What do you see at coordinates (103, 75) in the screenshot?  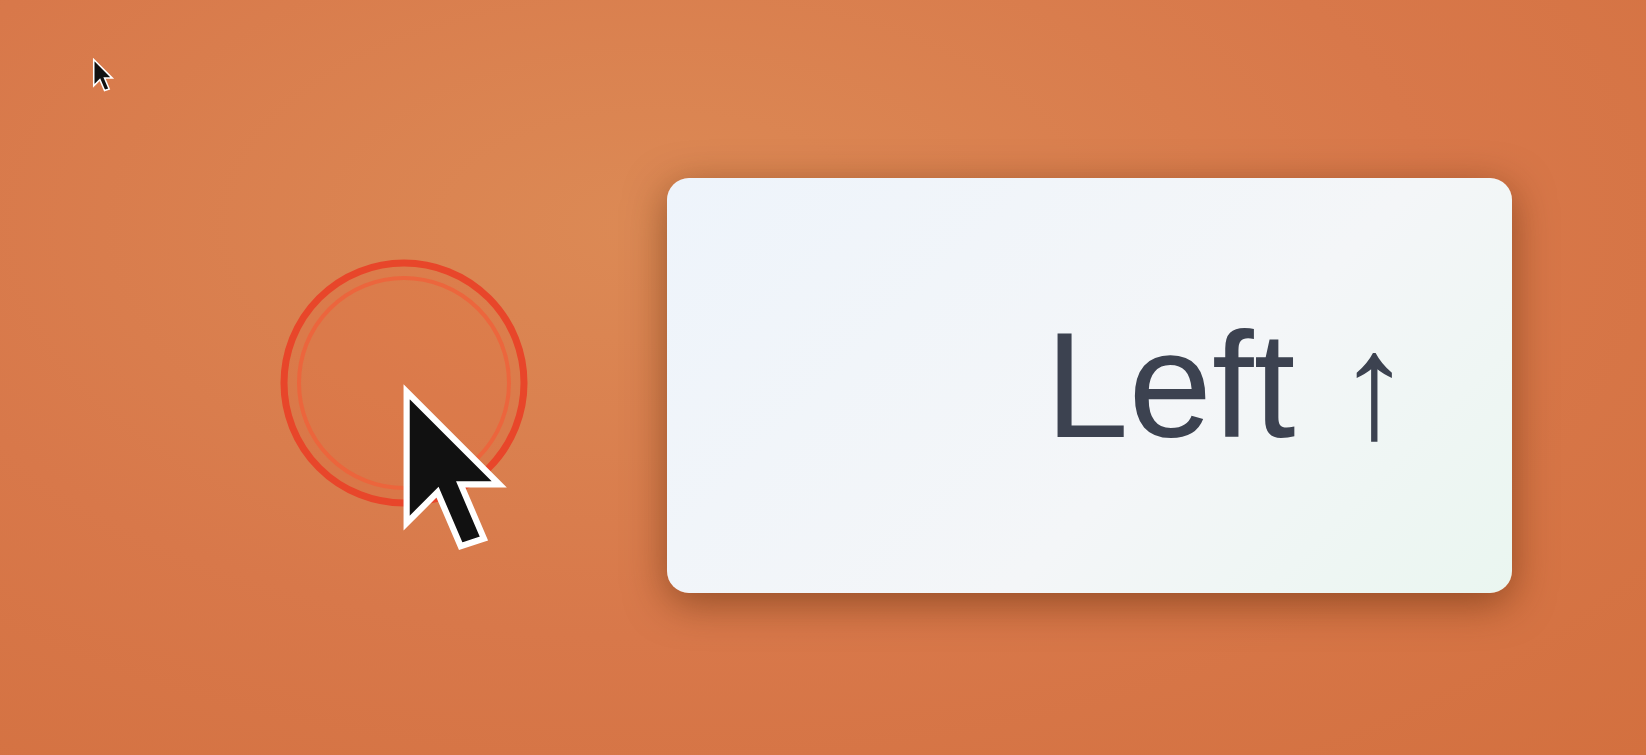 I see `cursor-icon` at bounding box center [103, 75].